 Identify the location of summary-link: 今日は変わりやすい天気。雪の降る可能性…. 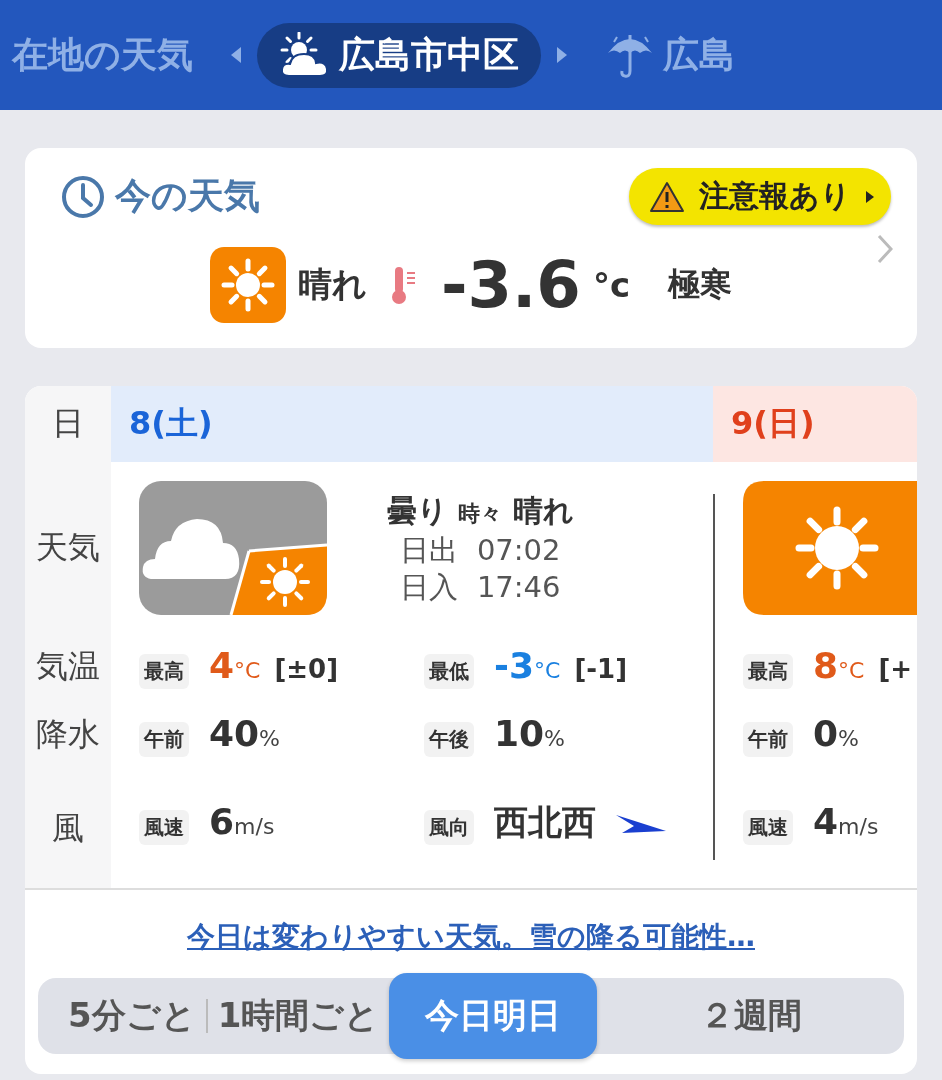
(471, 936).